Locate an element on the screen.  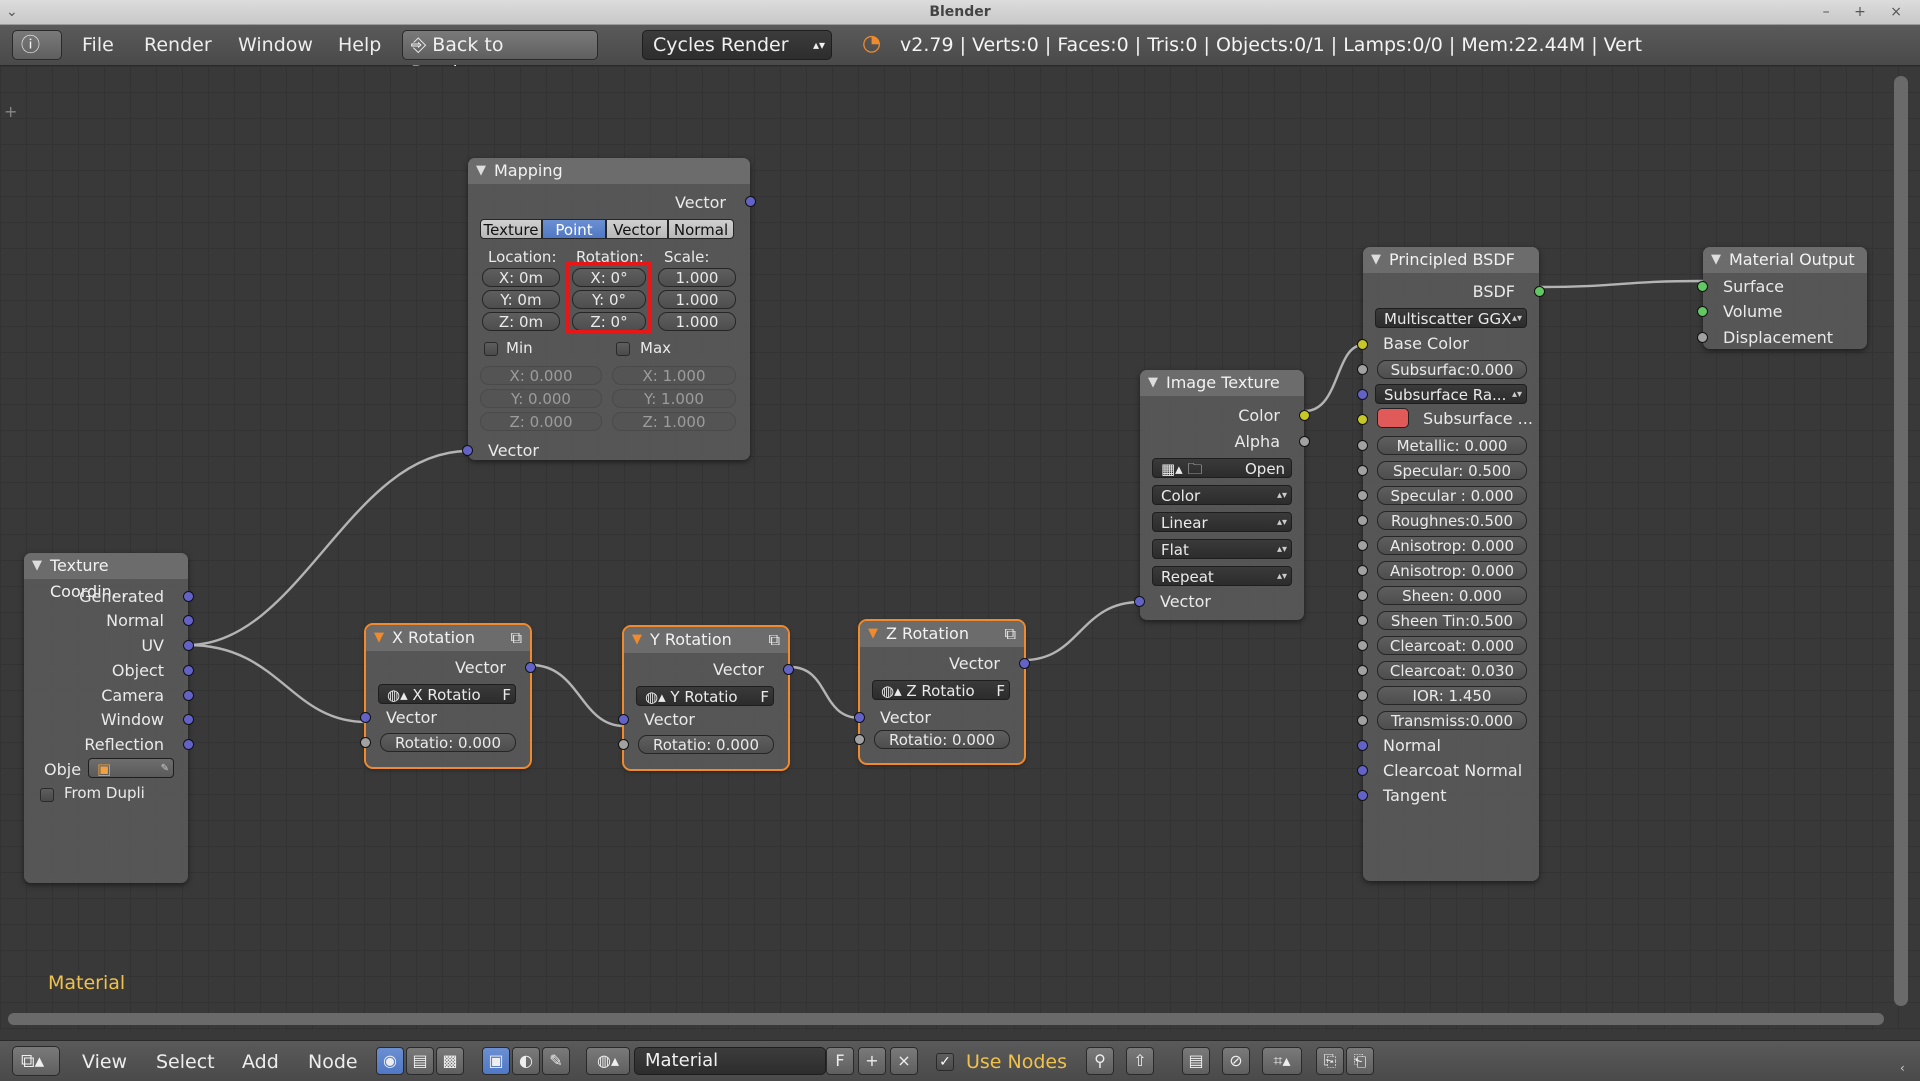
window-socket is located at coordinates (188, 719).